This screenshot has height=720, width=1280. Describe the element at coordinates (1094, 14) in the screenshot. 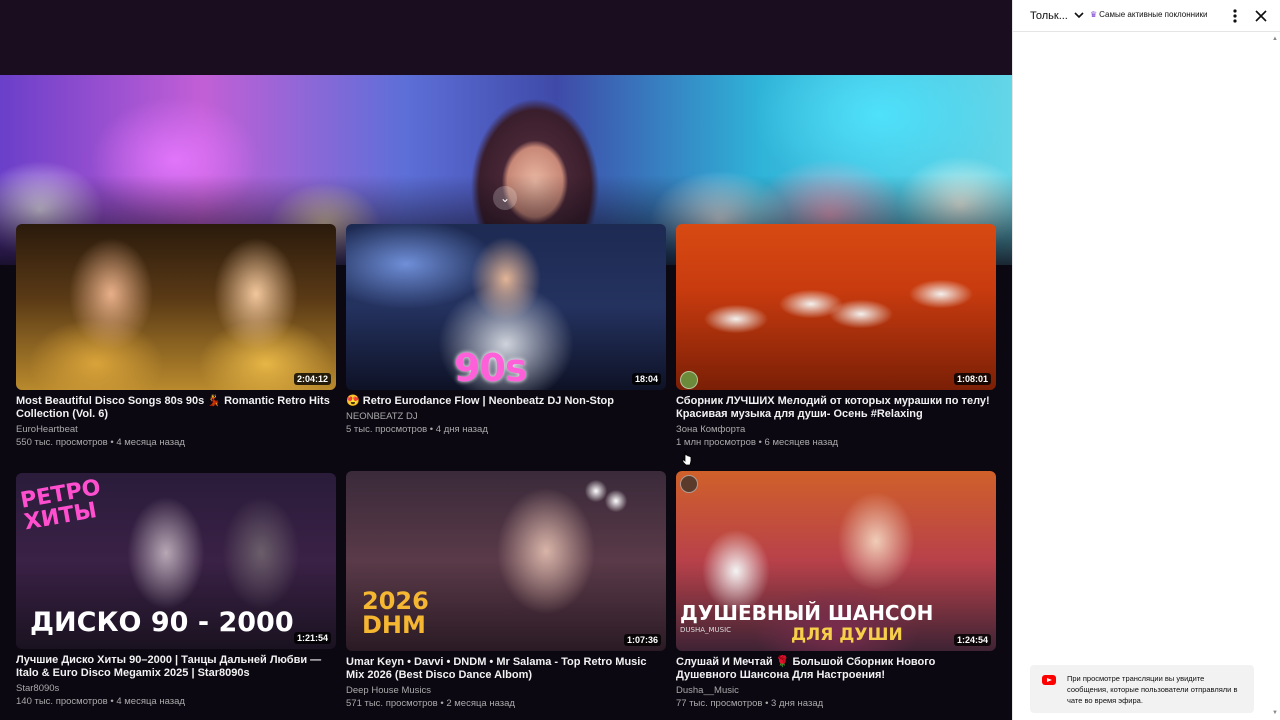

I see `crown-icon: ♛` at that location.